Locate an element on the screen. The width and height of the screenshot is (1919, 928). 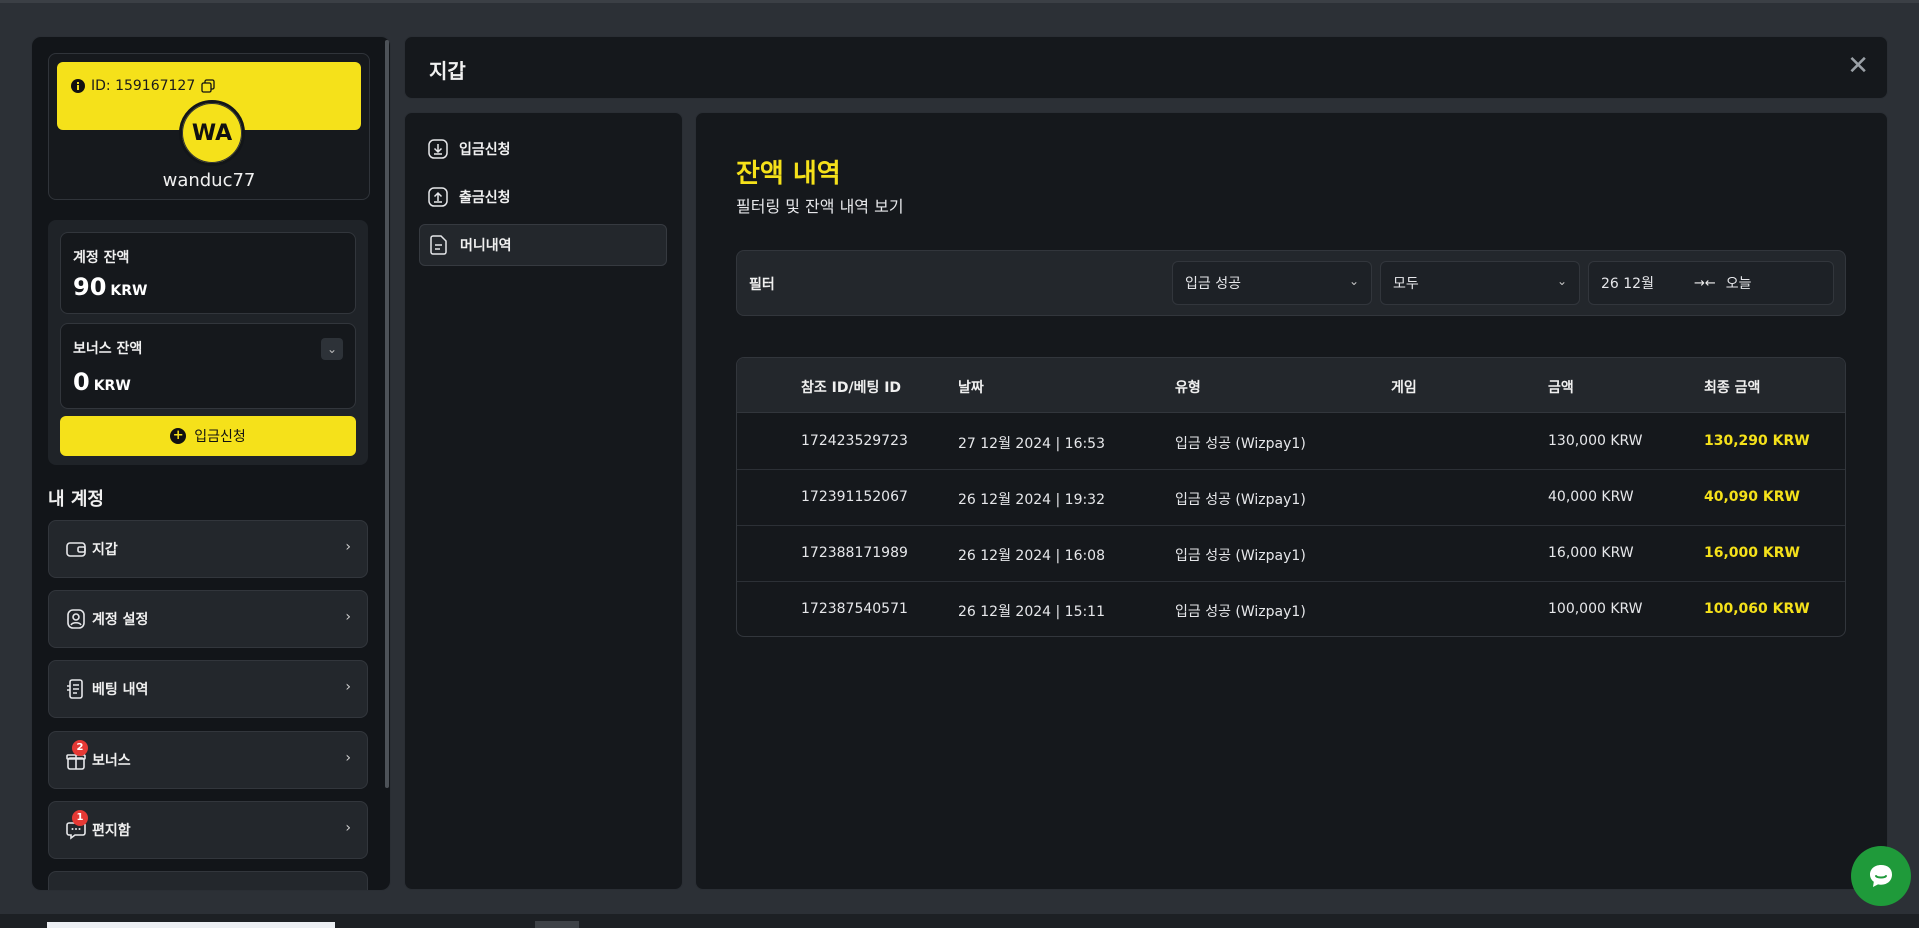
message-icon-wrap: 1 is located at coordinates (76, 826).